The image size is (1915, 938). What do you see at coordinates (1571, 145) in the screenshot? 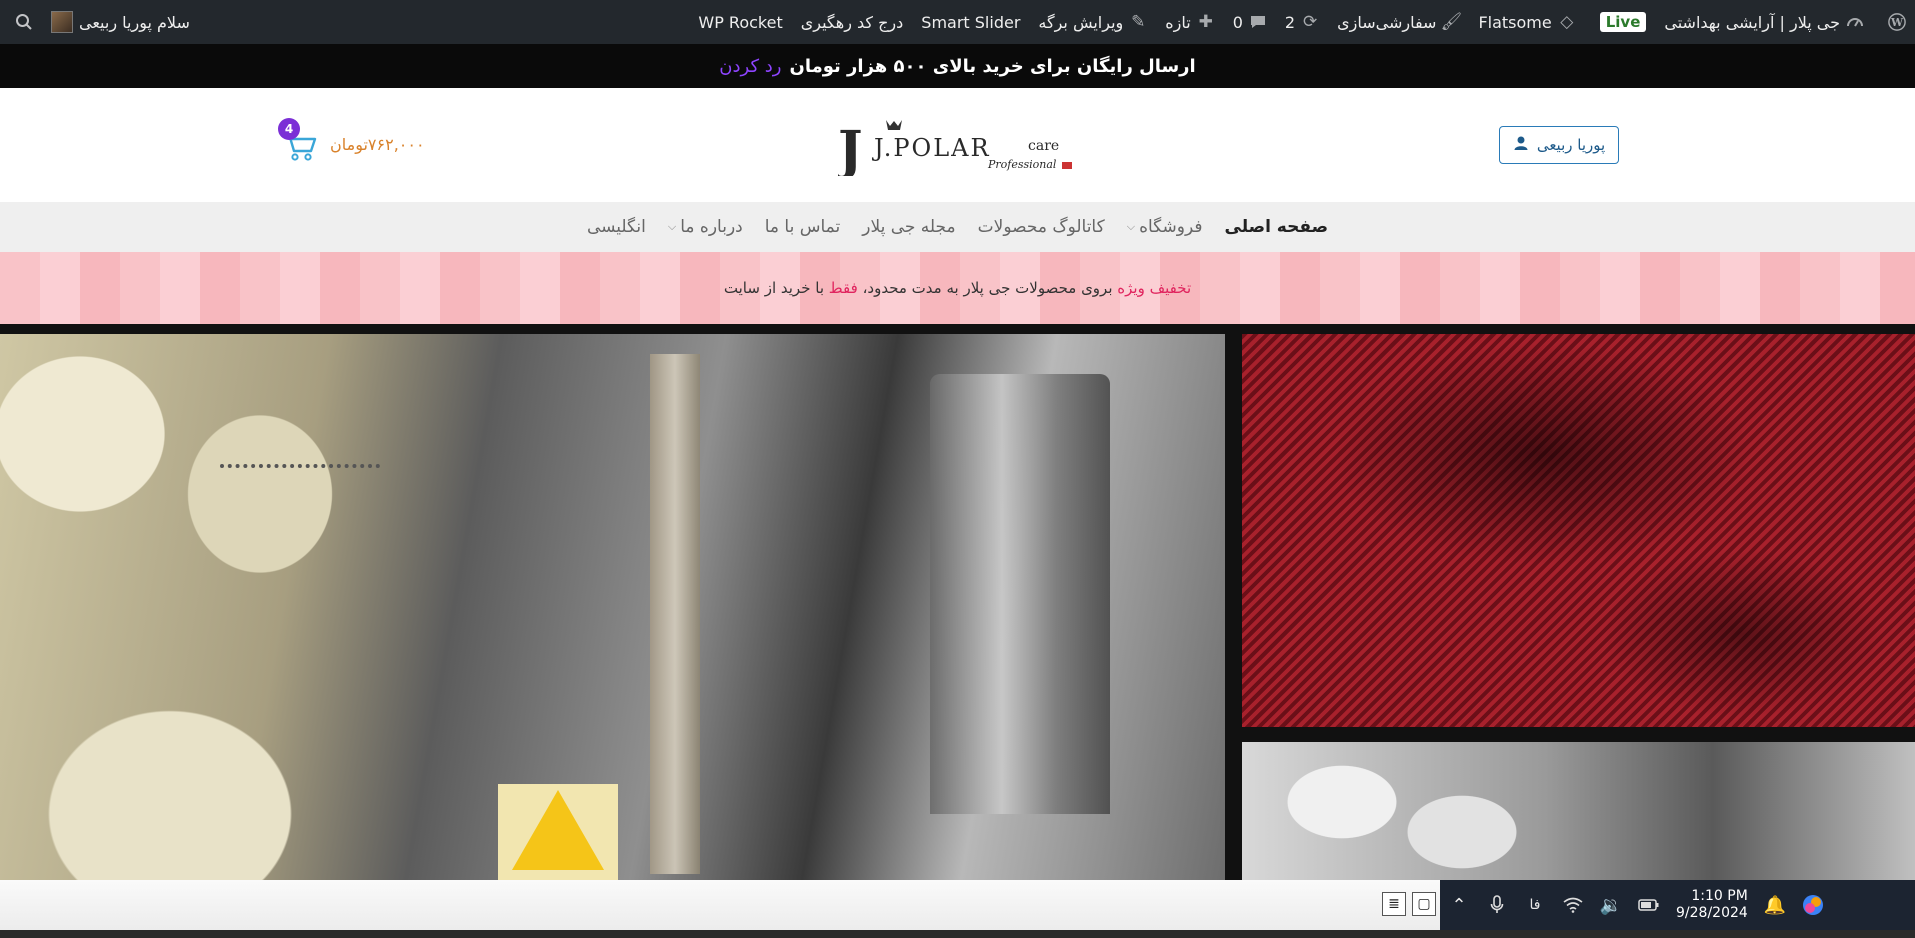
I see `account-label: پوریا ربیعی` at bounding box center [1571, 145].